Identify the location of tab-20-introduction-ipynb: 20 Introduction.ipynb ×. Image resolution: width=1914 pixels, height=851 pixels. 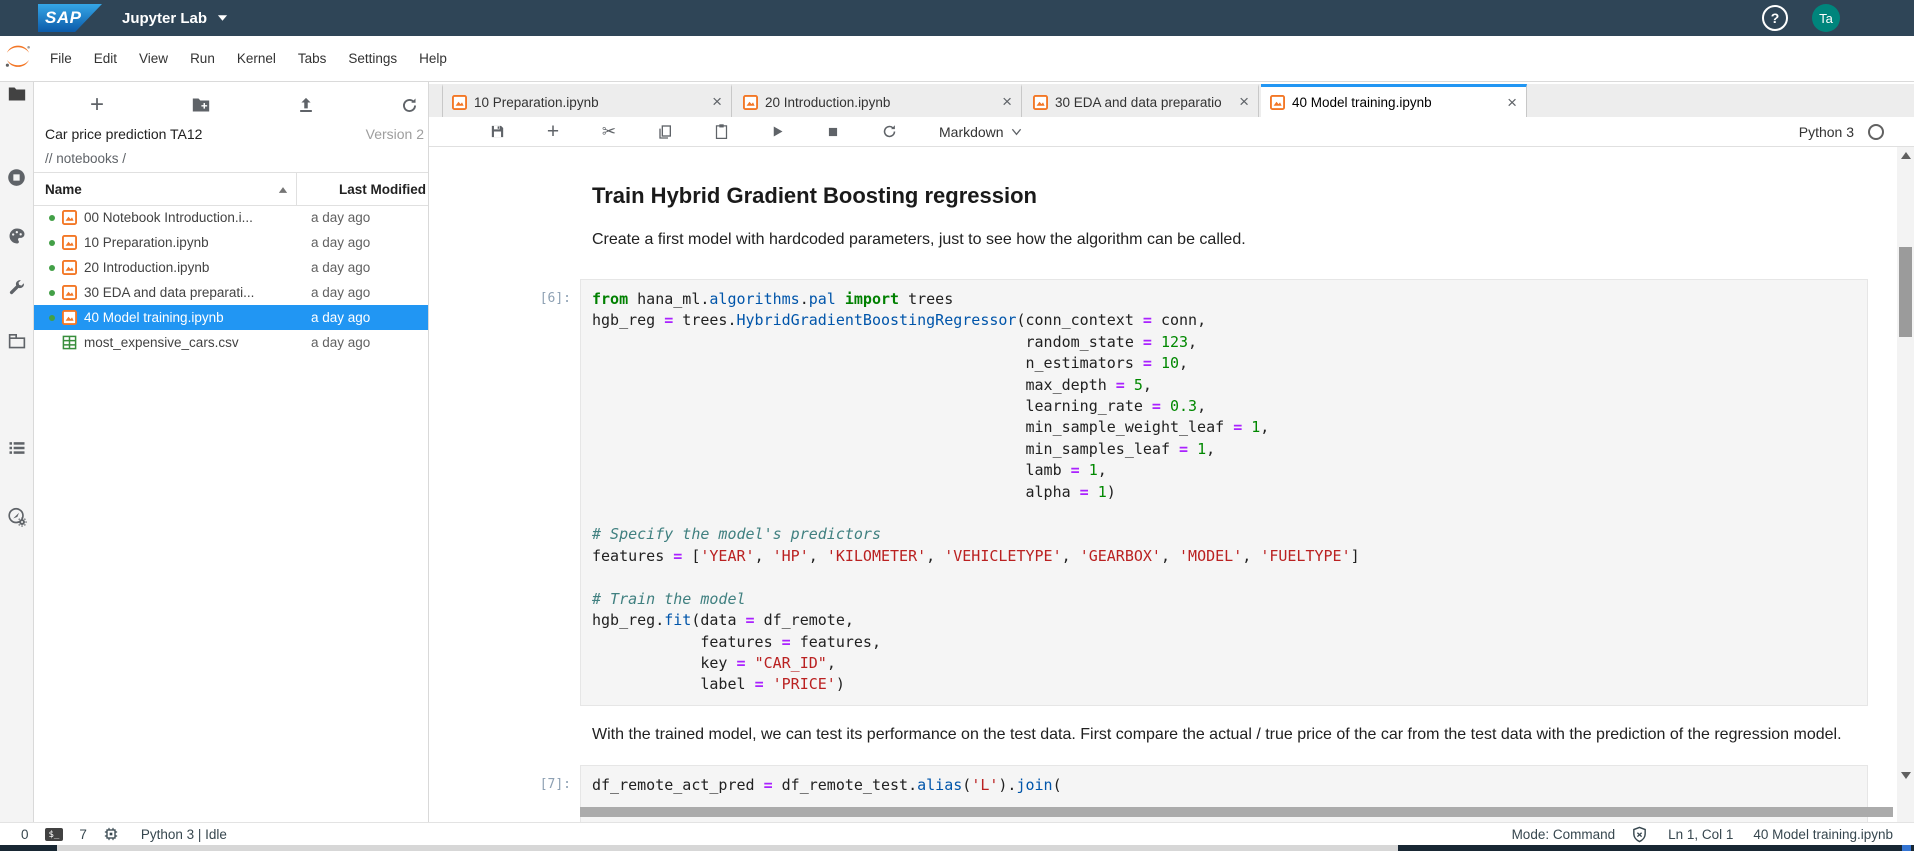
(878, 100).